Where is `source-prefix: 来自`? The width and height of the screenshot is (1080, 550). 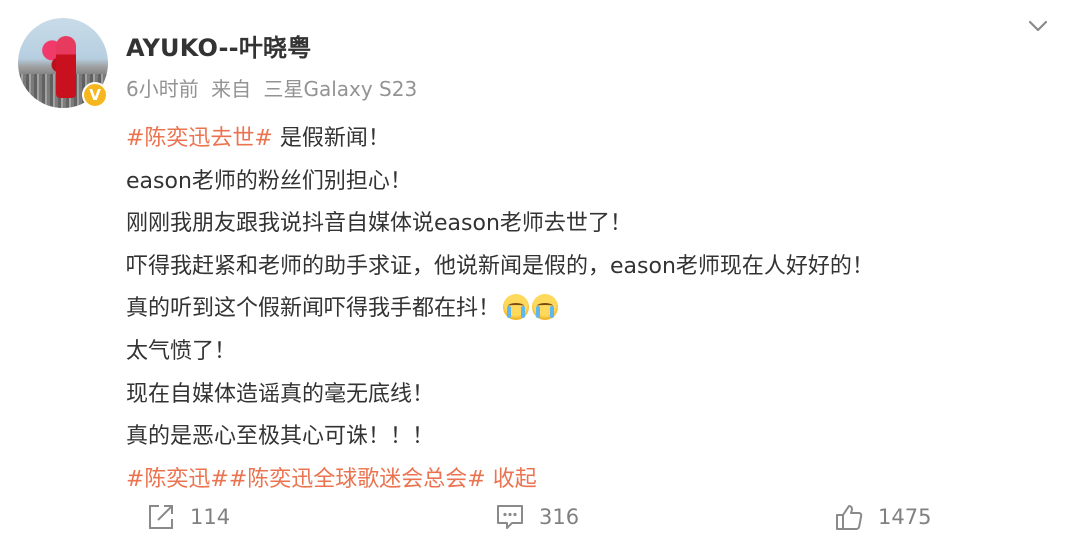
source-prefix: 来自 is located at coordinates (231, 89).